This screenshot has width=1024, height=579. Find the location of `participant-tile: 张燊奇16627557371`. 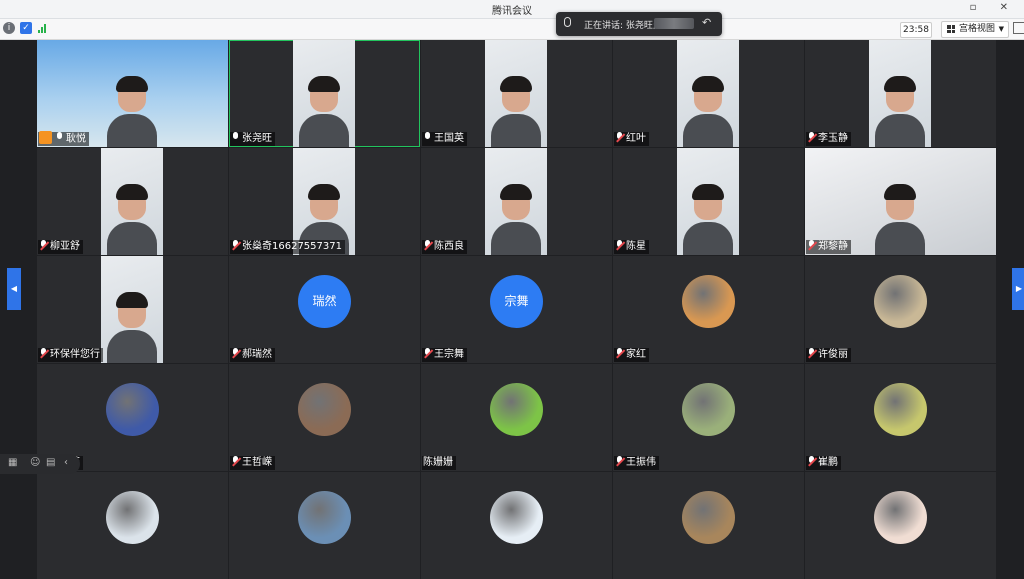

participant-tile: 张燊奇16627557371 is located at coordinates (324, 201).